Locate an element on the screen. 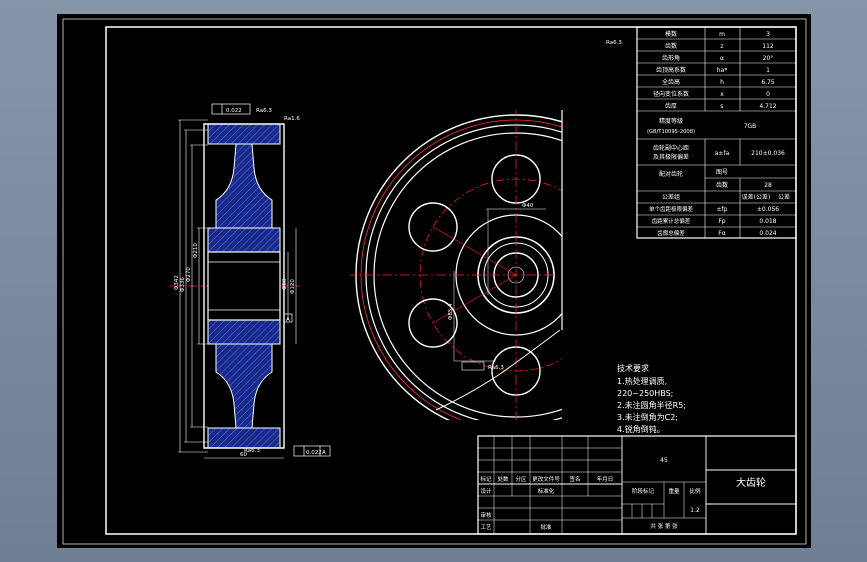  title-h-date: 年月日 is located at coordinates (605, 479).